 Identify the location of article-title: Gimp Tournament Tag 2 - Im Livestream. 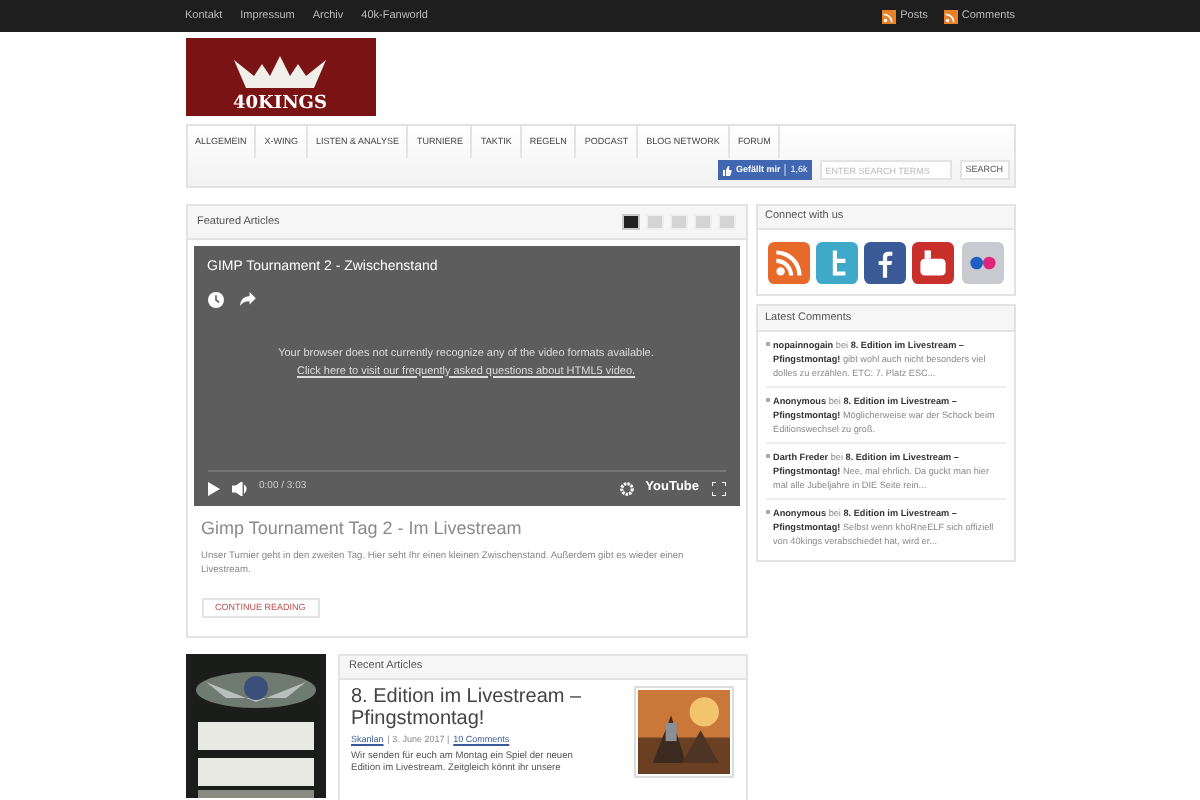
(466, 529).